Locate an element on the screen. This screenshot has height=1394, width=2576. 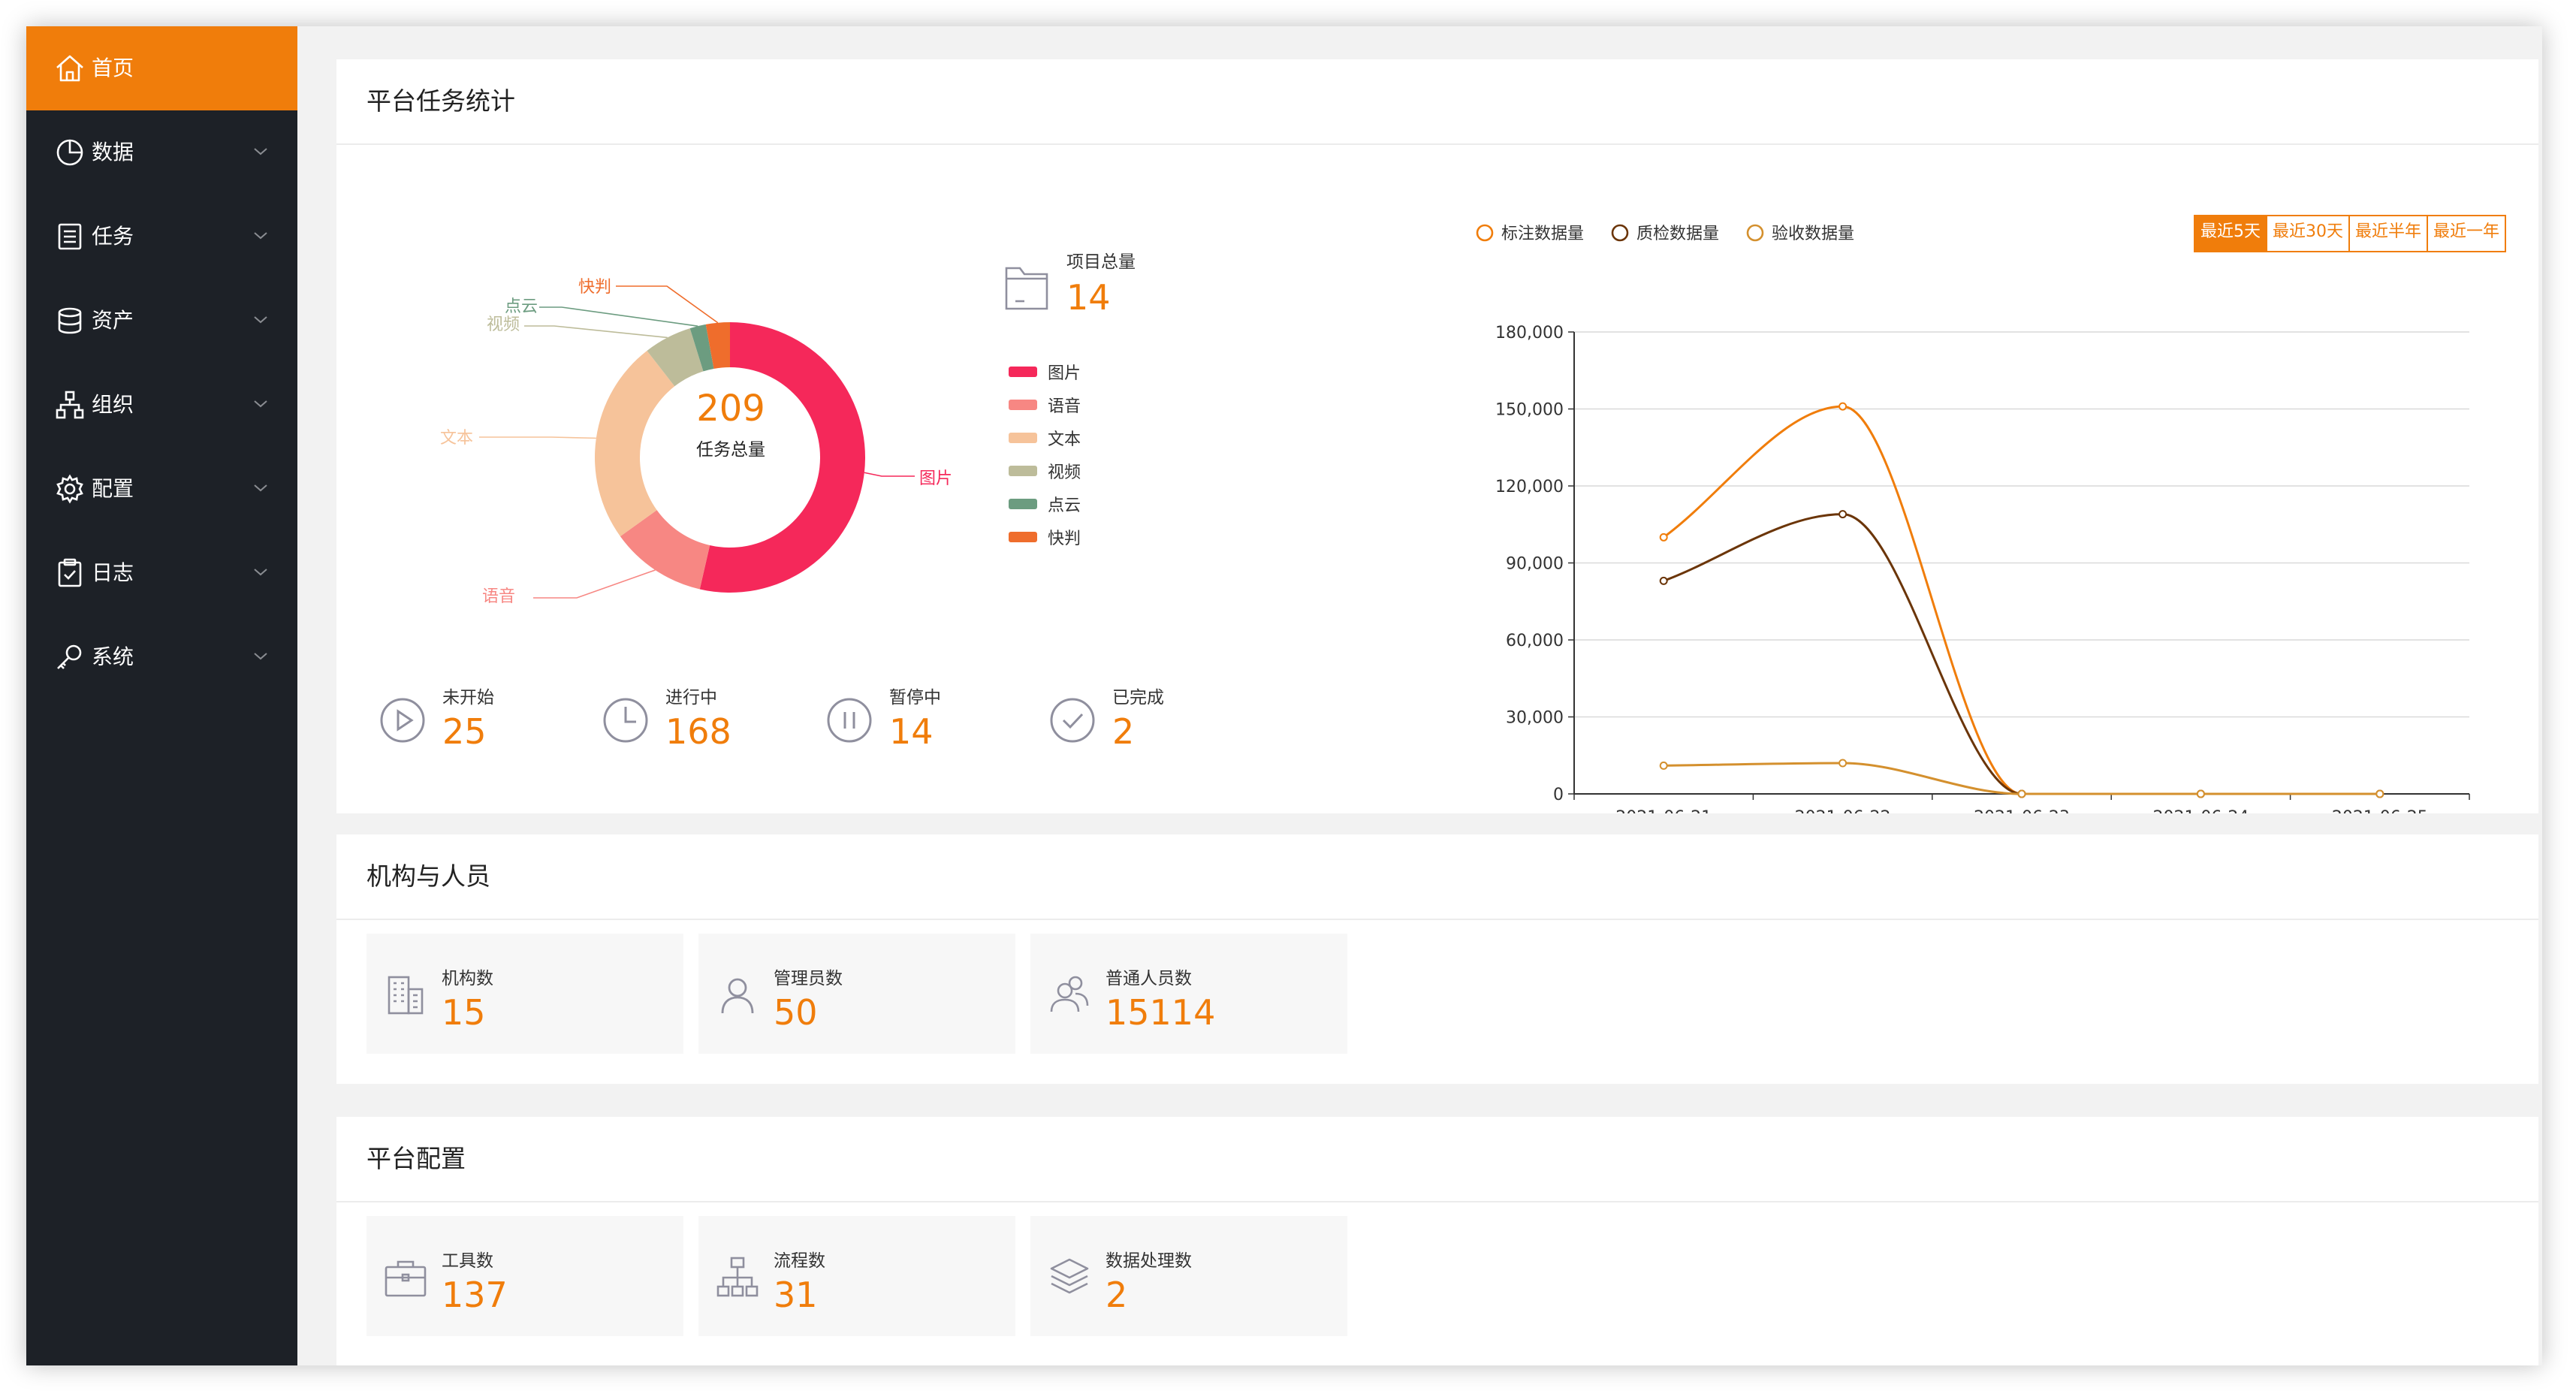
sidebar-item-assets: 资产 is located at coordinates (161, 321).